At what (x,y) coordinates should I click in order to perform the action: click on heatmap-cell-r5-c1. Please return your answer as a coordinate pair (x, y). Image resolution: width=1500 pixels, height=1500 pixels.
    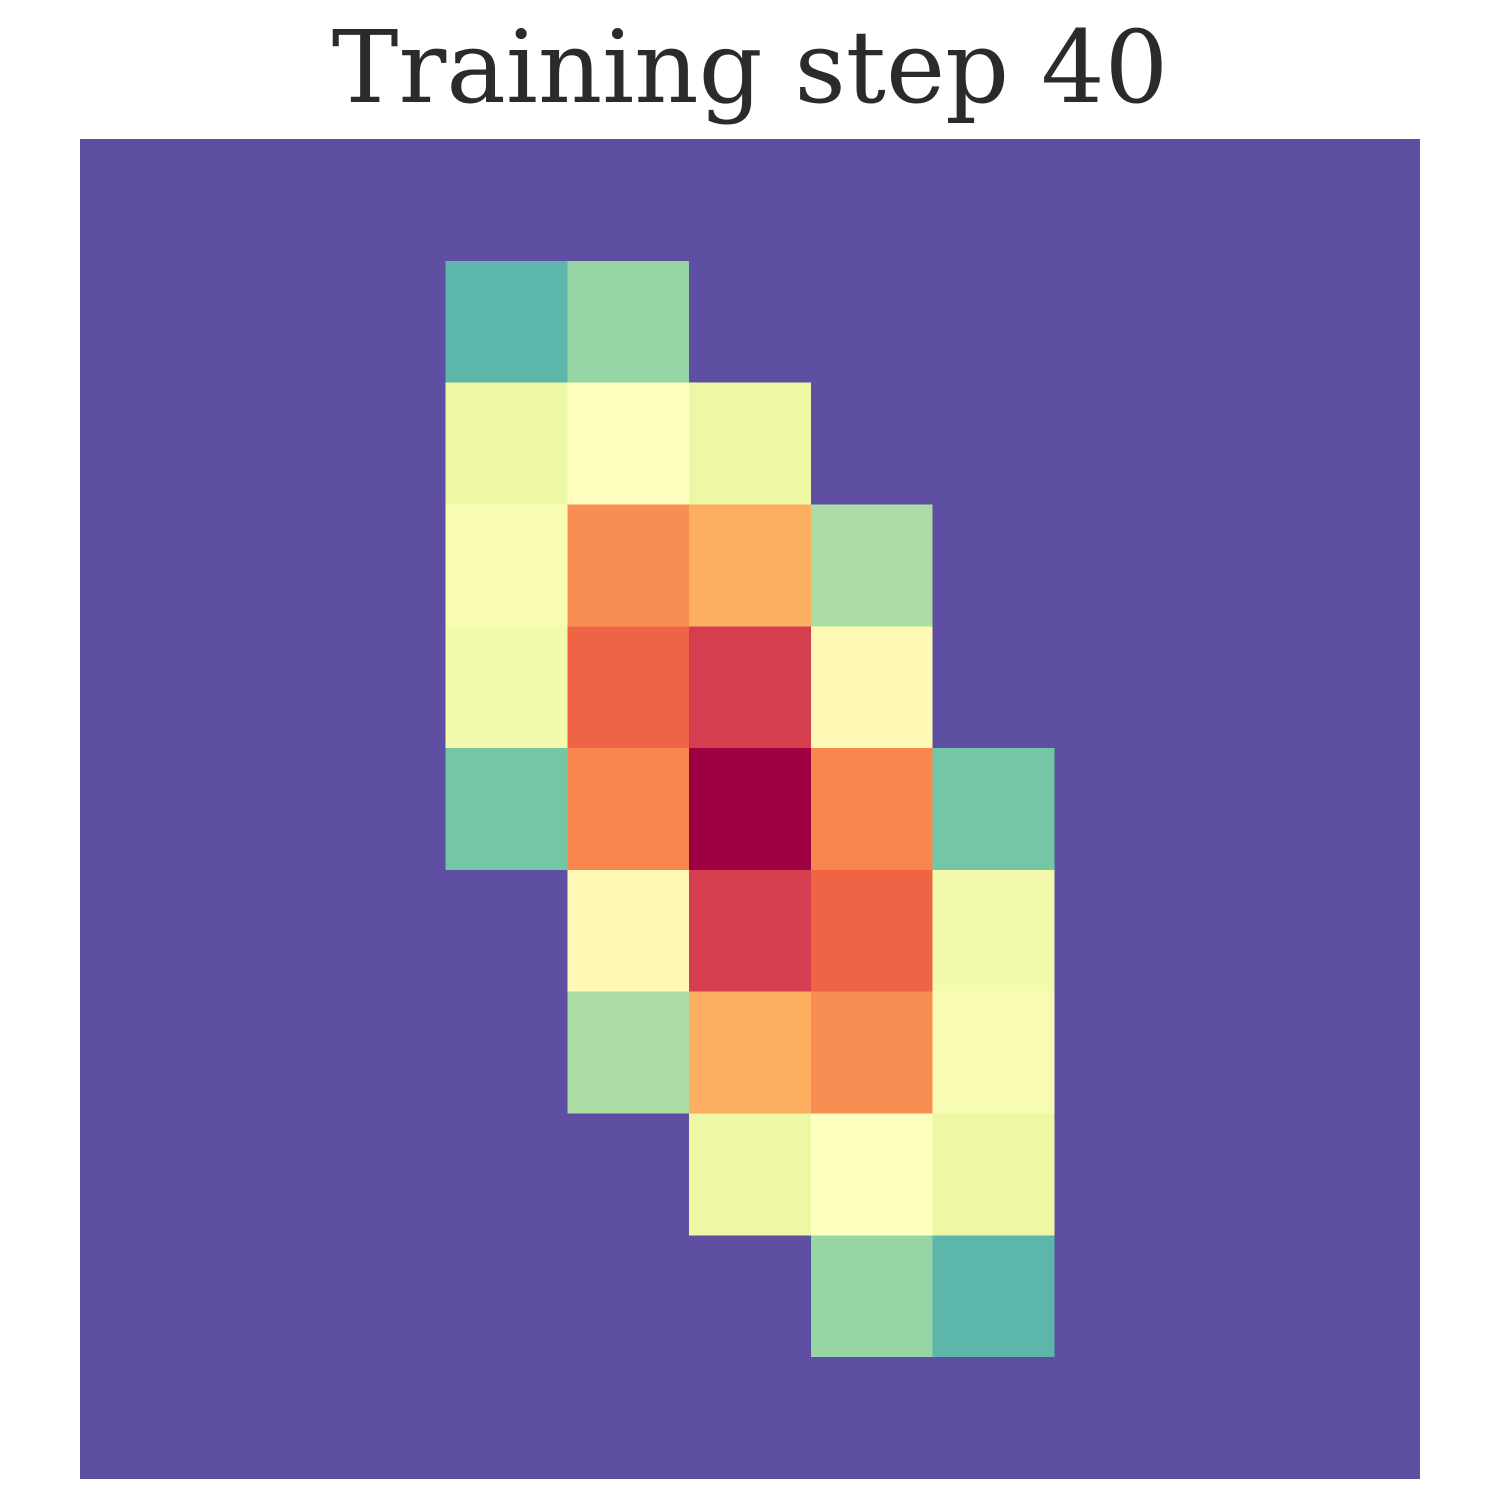
    Looking at the image, I should click on (263, 809).